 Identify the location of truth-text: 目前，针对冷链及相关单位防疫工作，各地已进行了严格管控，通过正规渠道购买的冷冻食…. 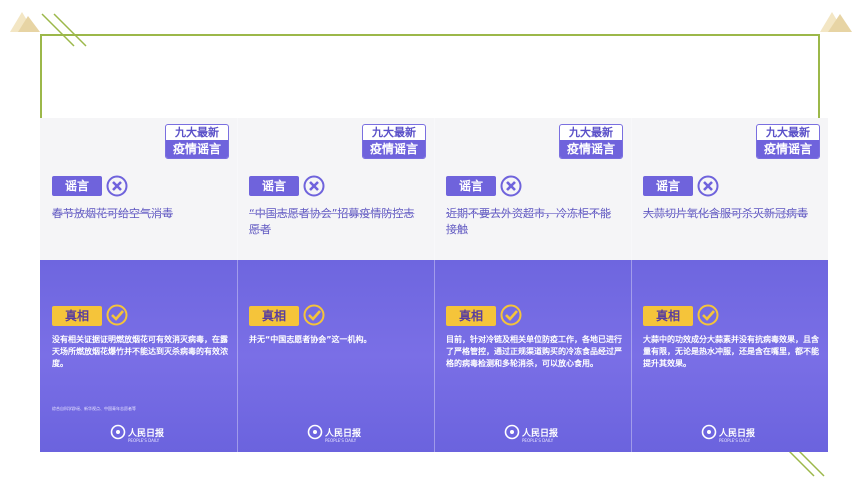
(534, 351).